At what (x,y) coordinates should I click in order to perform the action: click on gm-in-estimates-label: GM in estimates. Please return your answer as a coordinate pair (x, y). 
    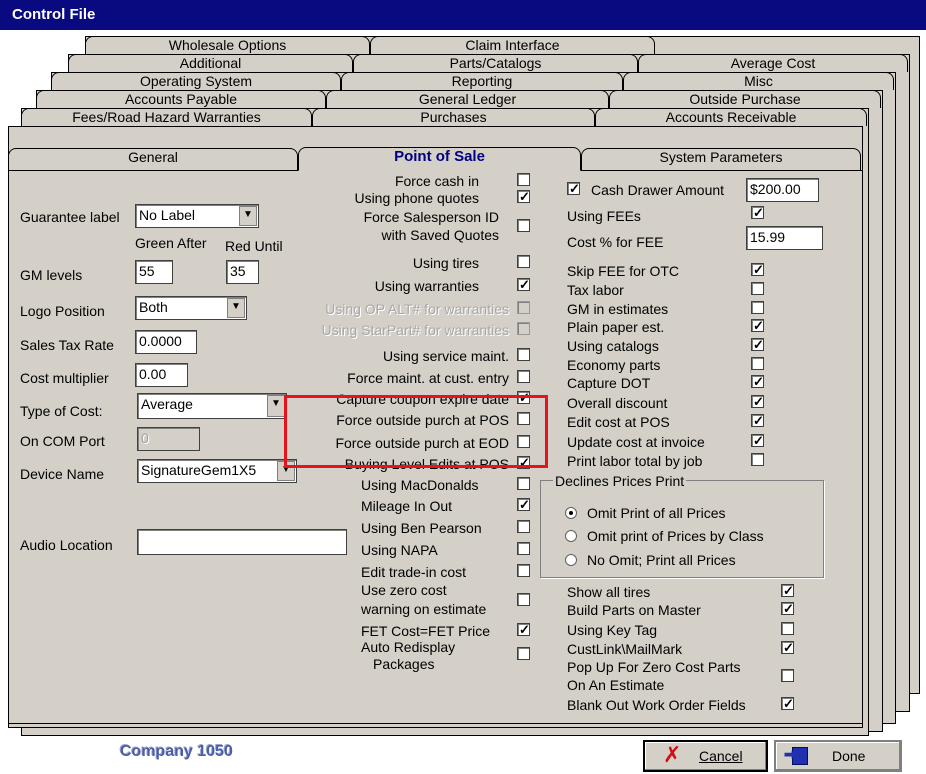
    Looking at the image, I should click on (618, 309).